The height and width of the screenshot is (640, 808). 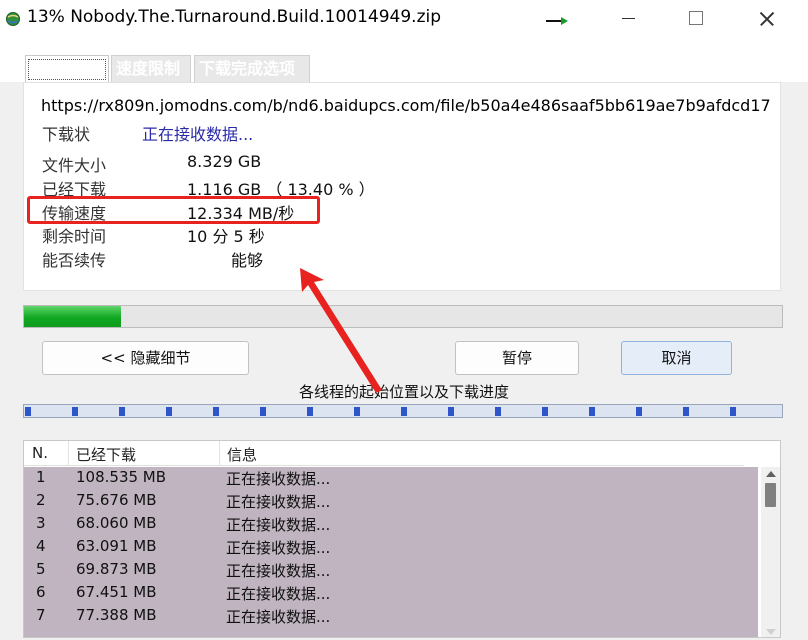 What do you see at coordinates (72, 316) in the screenshot?
I see `progress-fill` at bounding box center [72, 316].